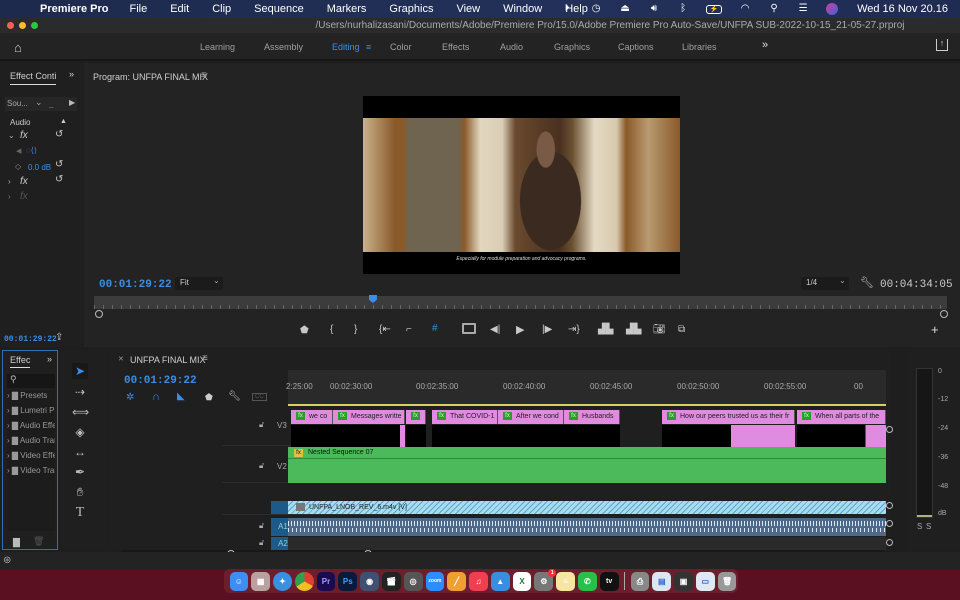 This screenshot has width=960, height=600. What do you see at coordinates (331, 329) in the screenshot?
I see `mark-in-button: {` at bounding box center [331, 329].